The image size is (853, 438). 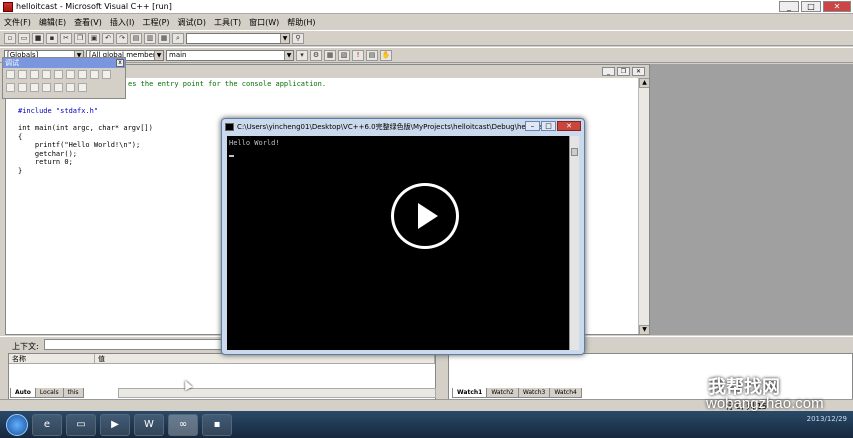 I want to click on menu-help: 帮助(H), so click(x=301, y=22).